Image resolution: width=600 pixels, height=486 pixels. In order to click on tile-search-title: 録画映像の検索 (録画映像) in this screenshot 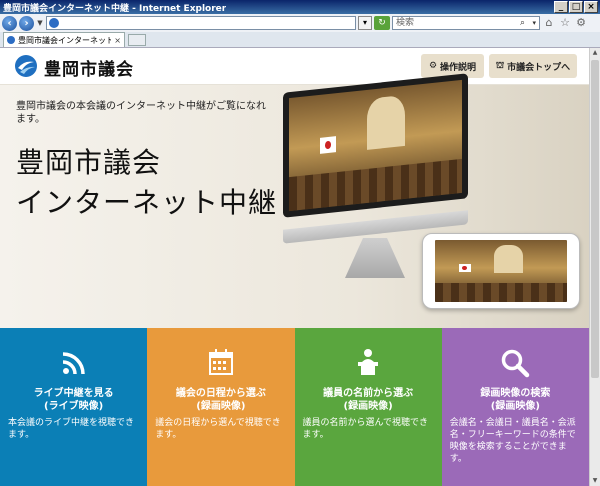, I will do `click(515, 400)`.